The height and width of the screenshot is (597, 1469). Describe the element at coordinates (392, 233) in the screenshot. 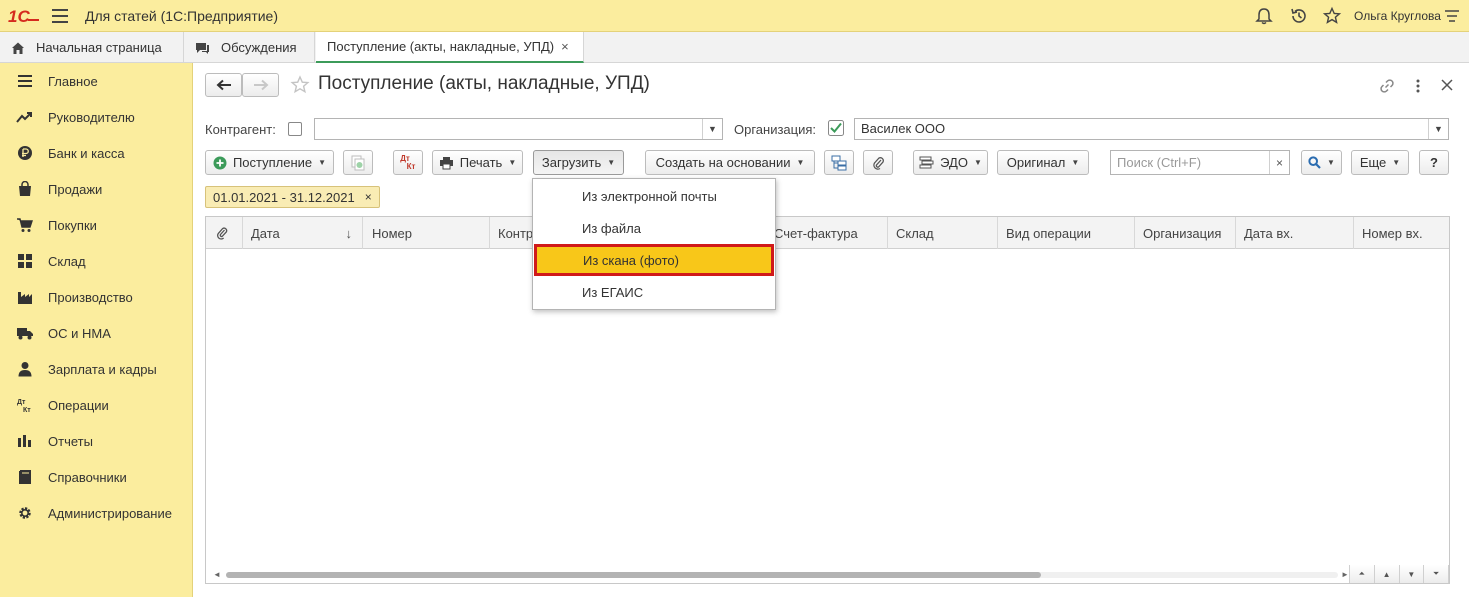

I see `column-label: Номер` at that location.